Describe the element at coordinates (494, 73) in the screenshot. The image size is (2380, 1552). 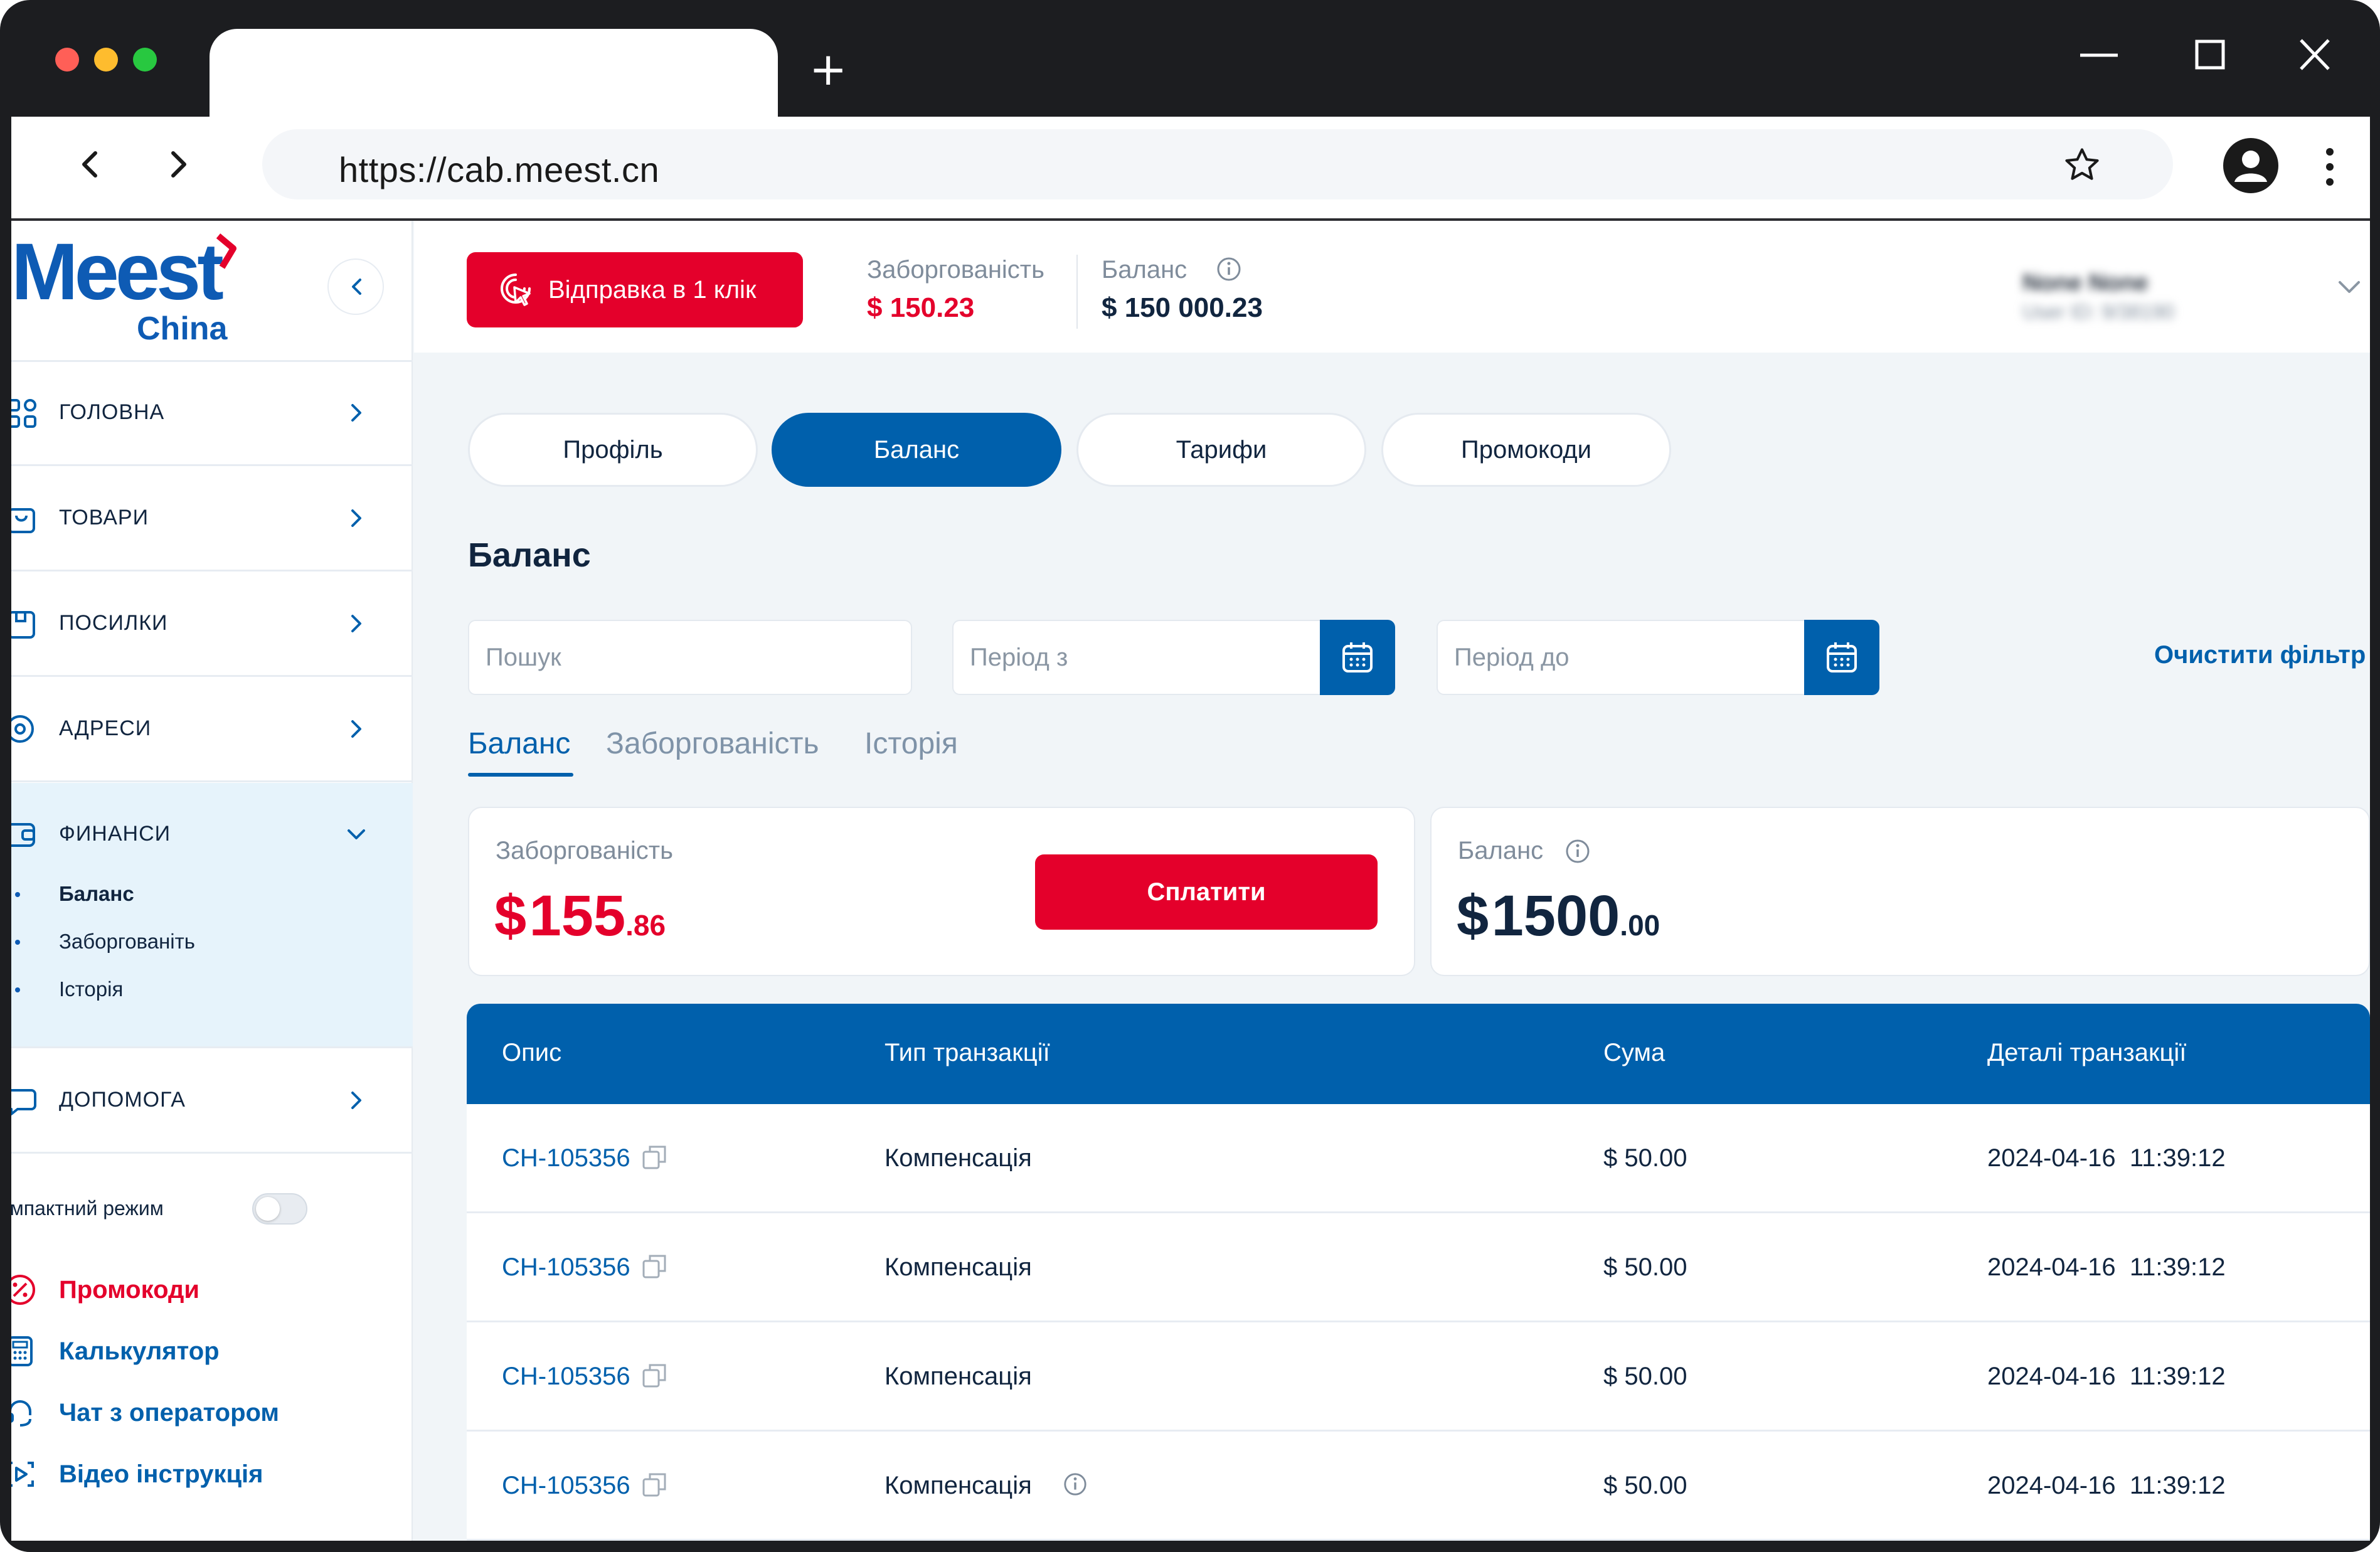
I see `browser-tab` at that location.